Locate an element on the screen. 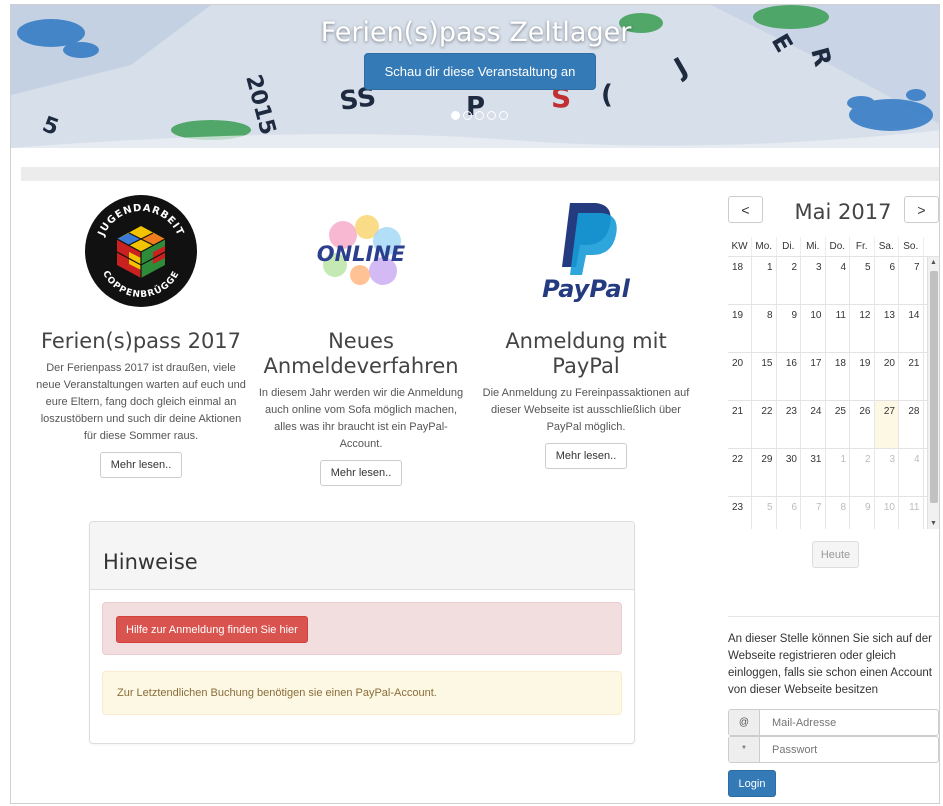 This screenshot has height=806, width=943. calendar-week-row: 18 1 2 3 4 5 6 7 is located at coordinates (833, 281).